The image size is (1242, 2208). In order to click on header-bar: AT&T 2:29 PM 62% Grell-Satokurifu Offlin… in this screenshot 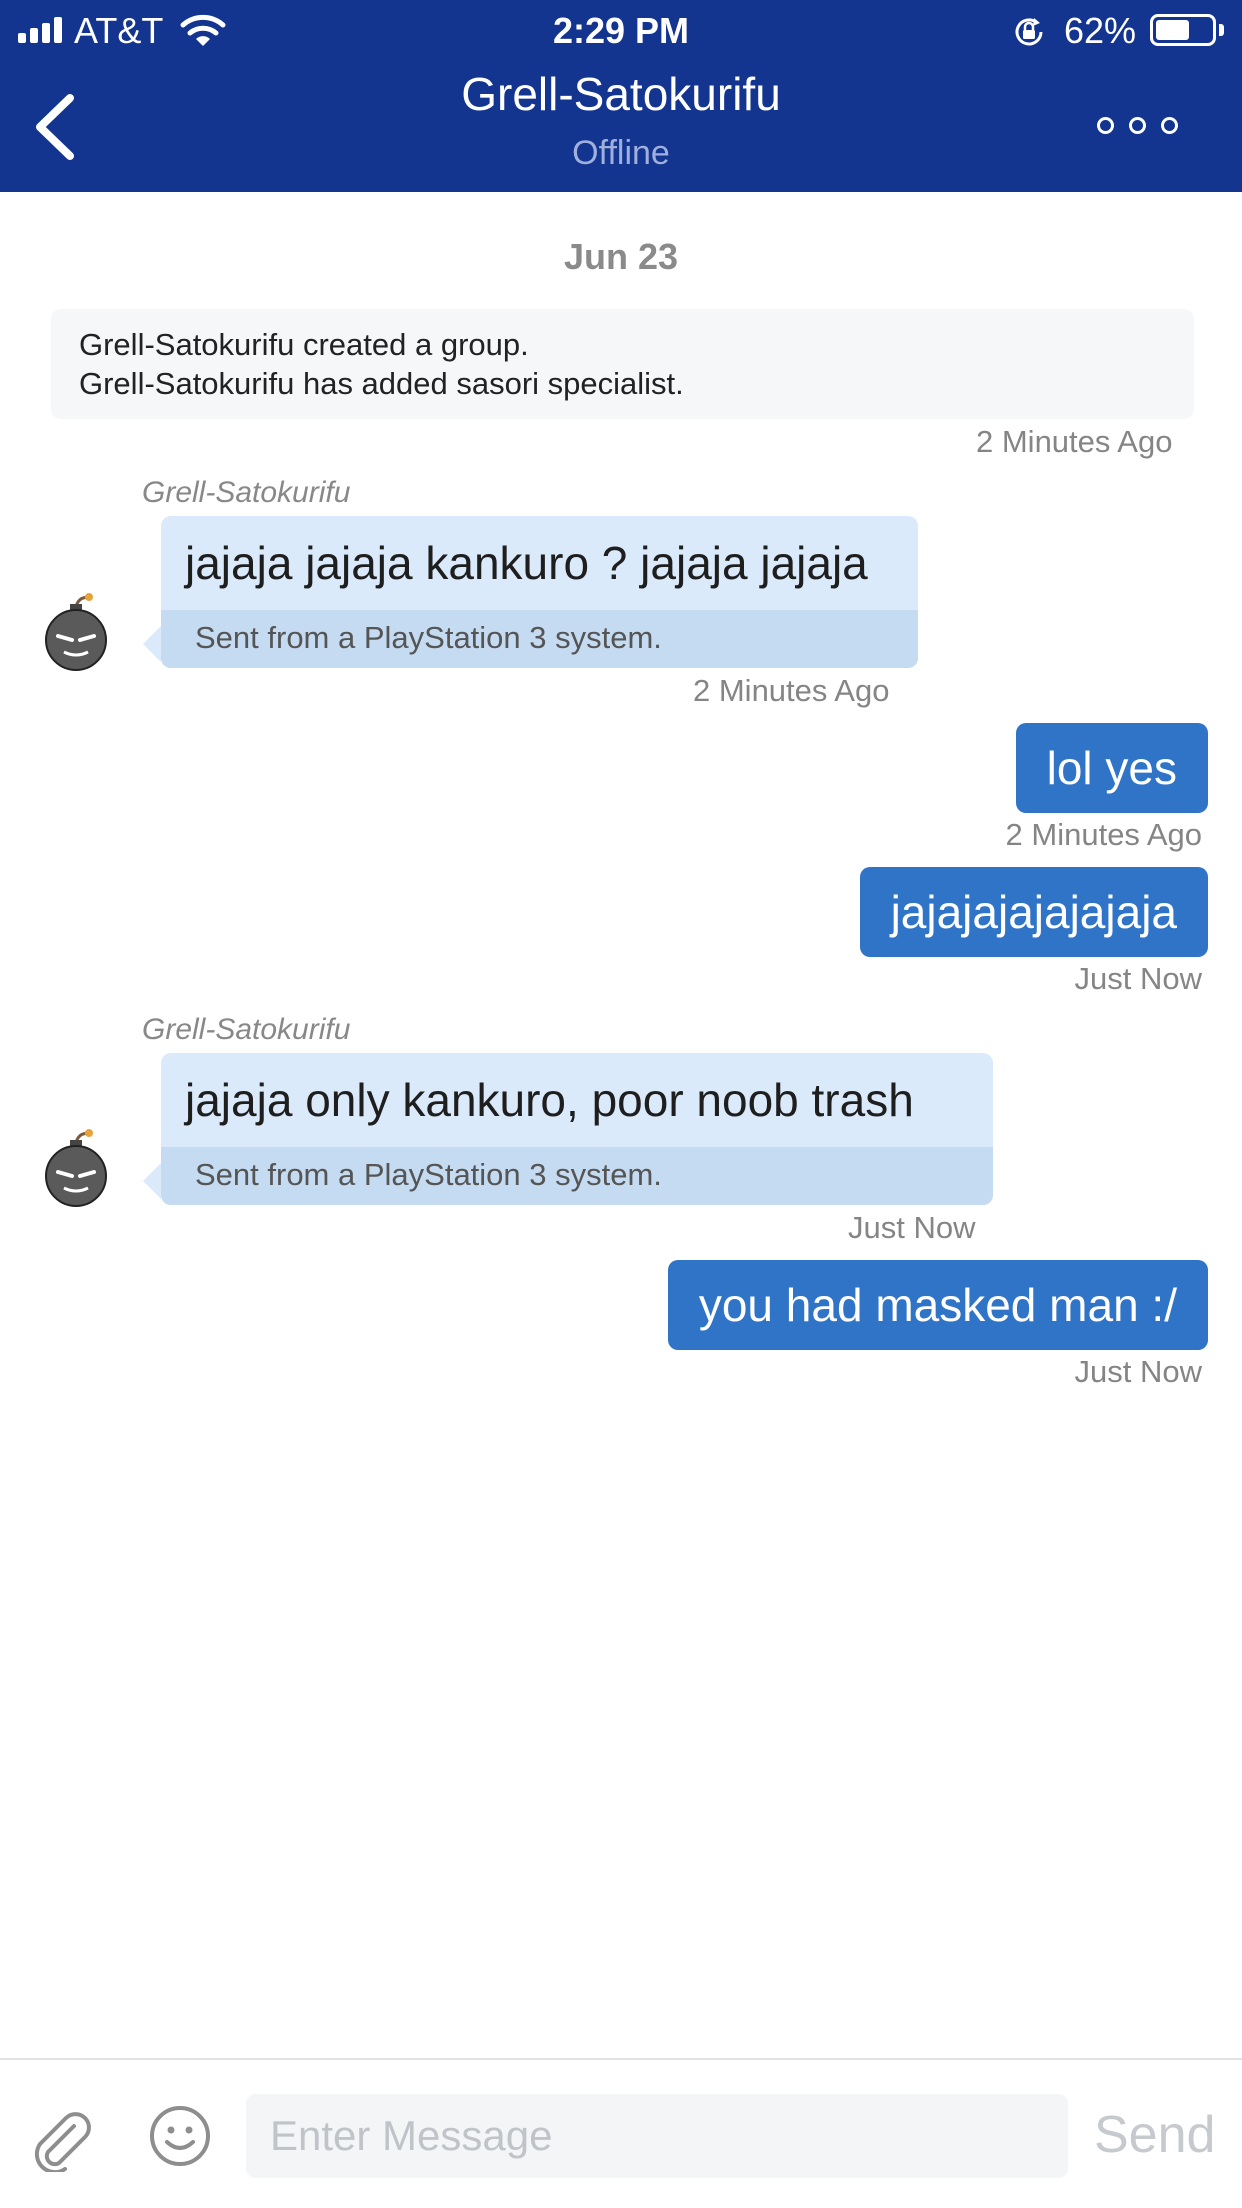, I will do `click(621, 96)`.